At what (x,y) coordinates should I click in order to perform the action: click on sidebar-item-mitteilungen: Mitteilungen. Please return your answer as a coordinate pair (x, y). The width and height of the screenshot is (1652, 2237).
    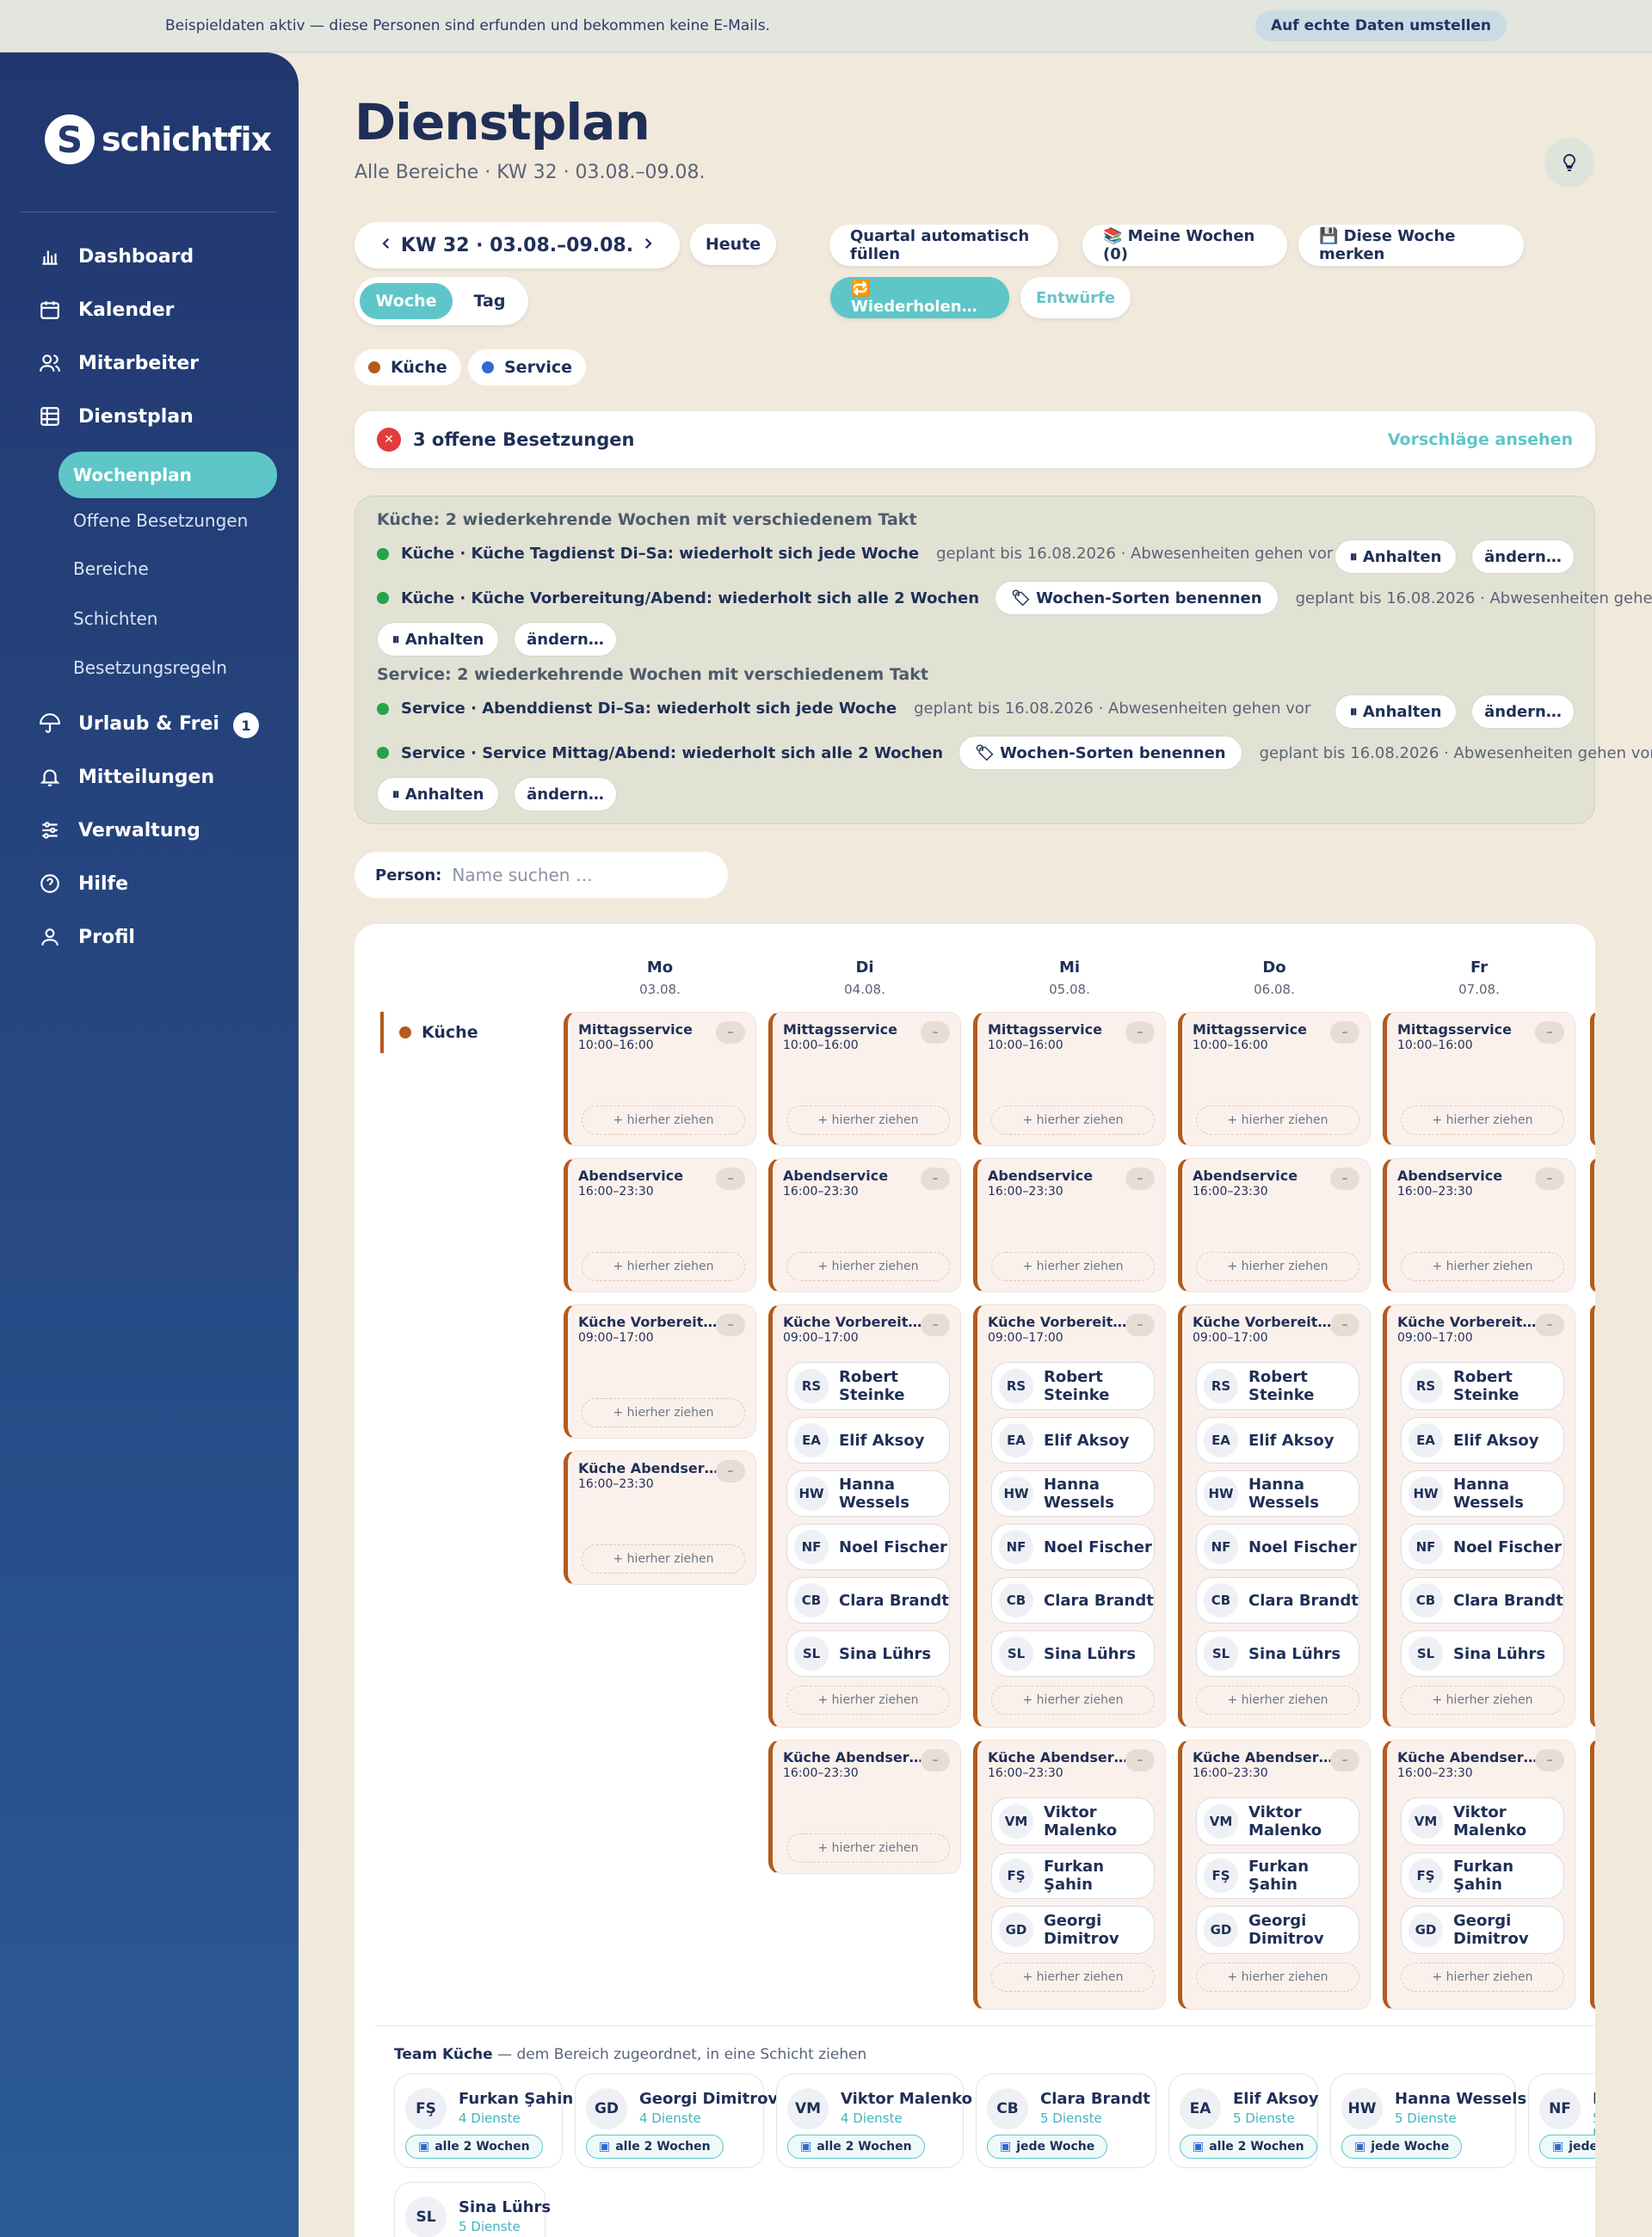
    Looking at the image, I should click on (126, 777).